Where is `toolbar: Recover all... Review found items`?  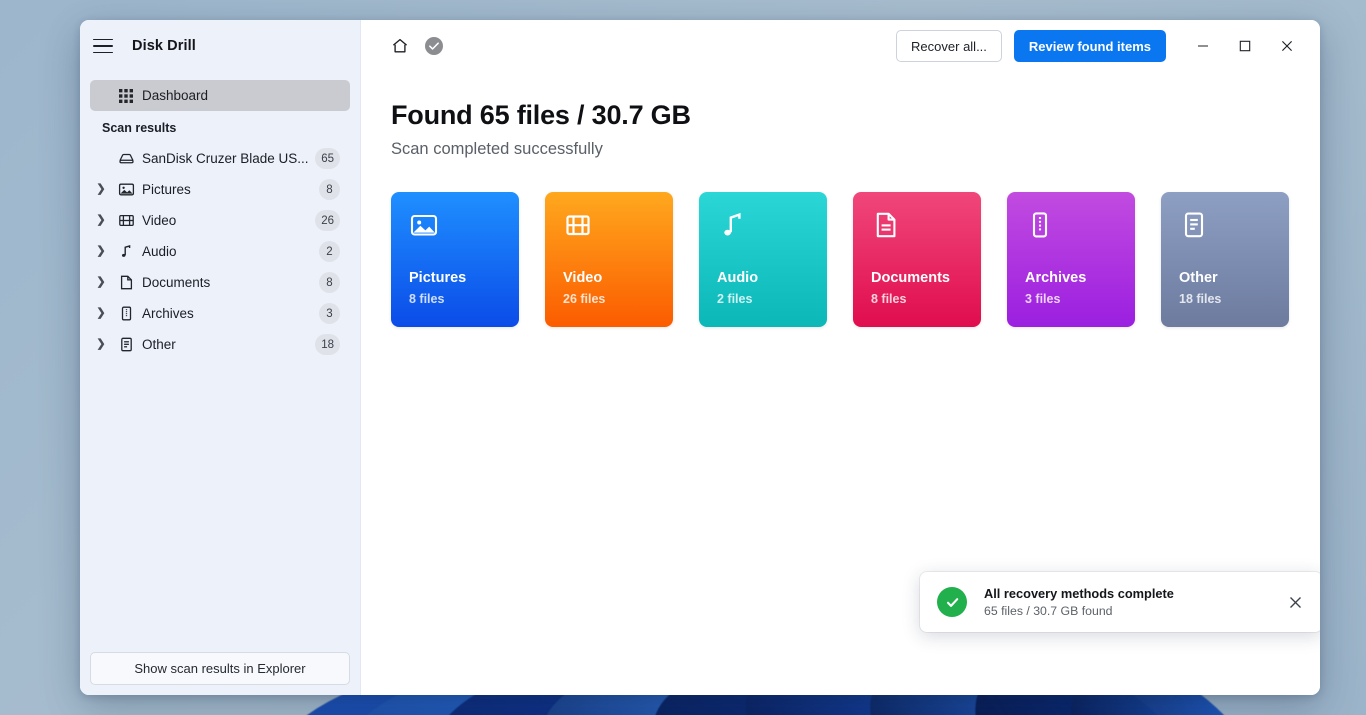
toolbar: Recover all... Review found items is located at coordinates (840, 46).